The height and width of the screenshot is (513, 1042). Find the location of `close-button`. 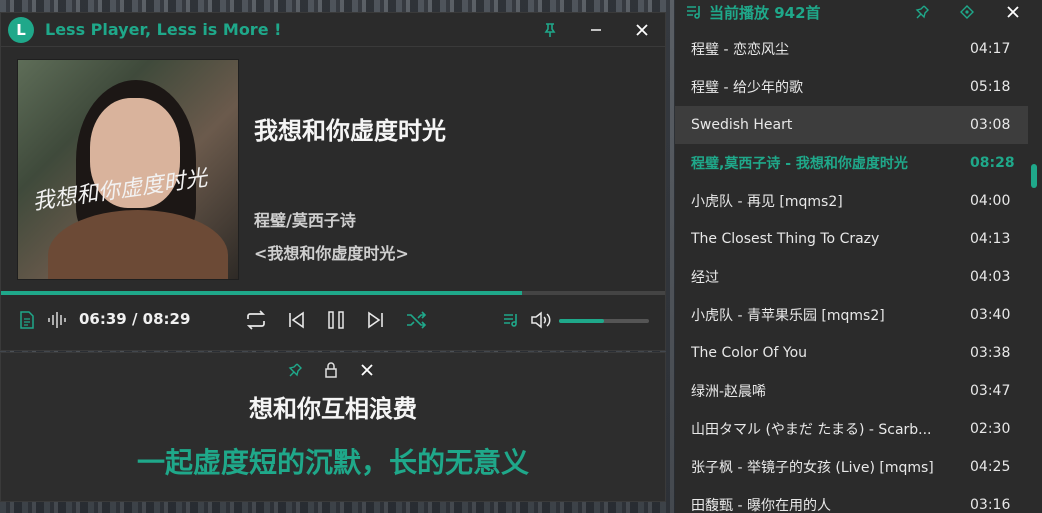

close-button is located at coordinates (642, 30).